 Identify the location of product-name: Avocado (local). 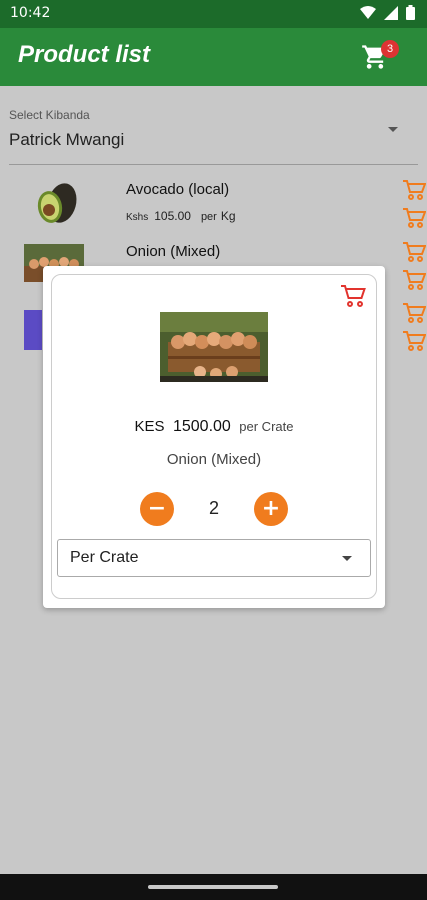
(178, 189).